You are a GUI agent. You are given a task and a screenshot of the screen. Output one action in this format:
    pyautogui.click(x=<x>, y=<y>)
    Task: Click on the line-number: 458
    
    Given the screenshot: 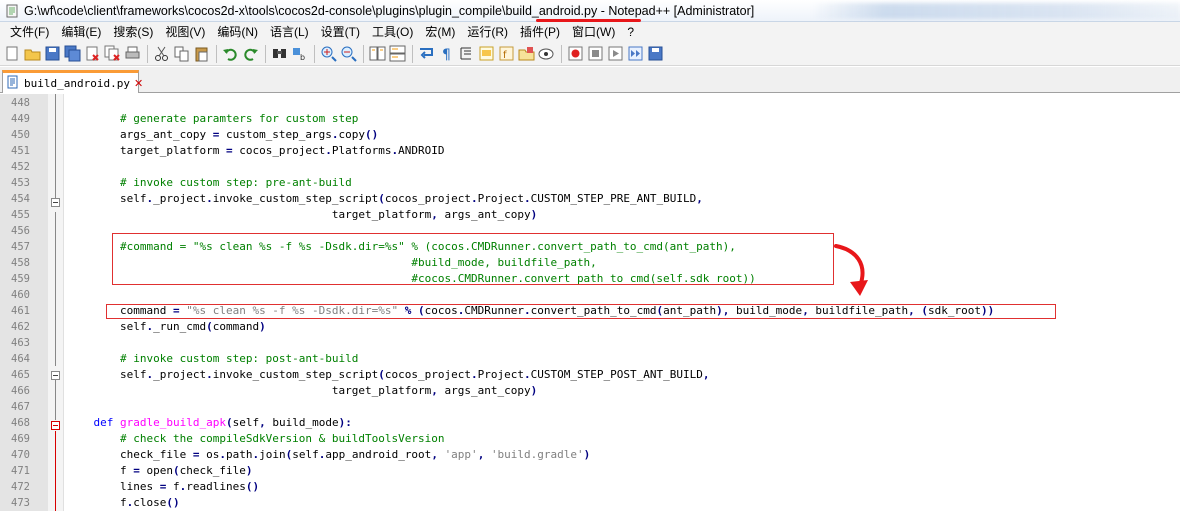 What is the action you would take?
    pyautogui.click(x=20, y=263)
    